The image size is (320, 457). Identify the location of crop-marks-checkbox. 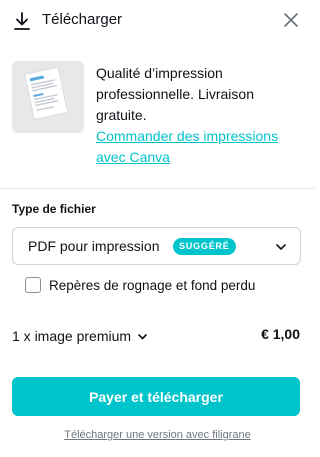
(33, 285).